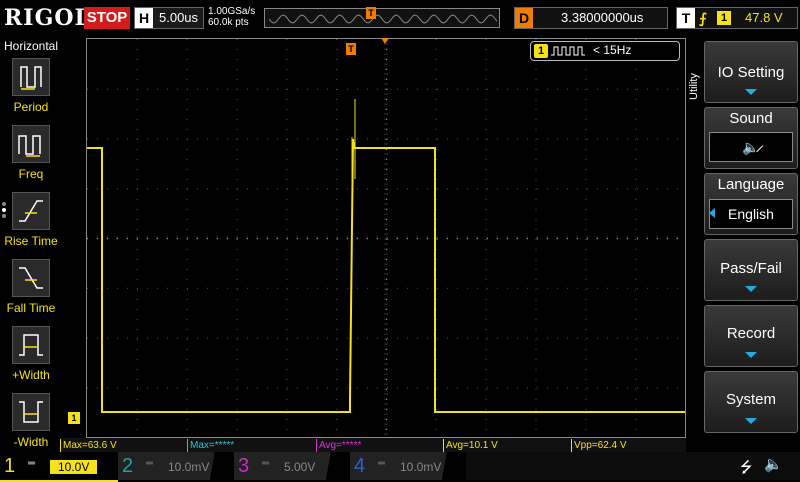 Image resolution: width=800 pixels, height=482 pixels. What do you see at coordinates (541, 51) in the screenshot?
I see `freq-channel: 1` at bounding box center [541, 51].